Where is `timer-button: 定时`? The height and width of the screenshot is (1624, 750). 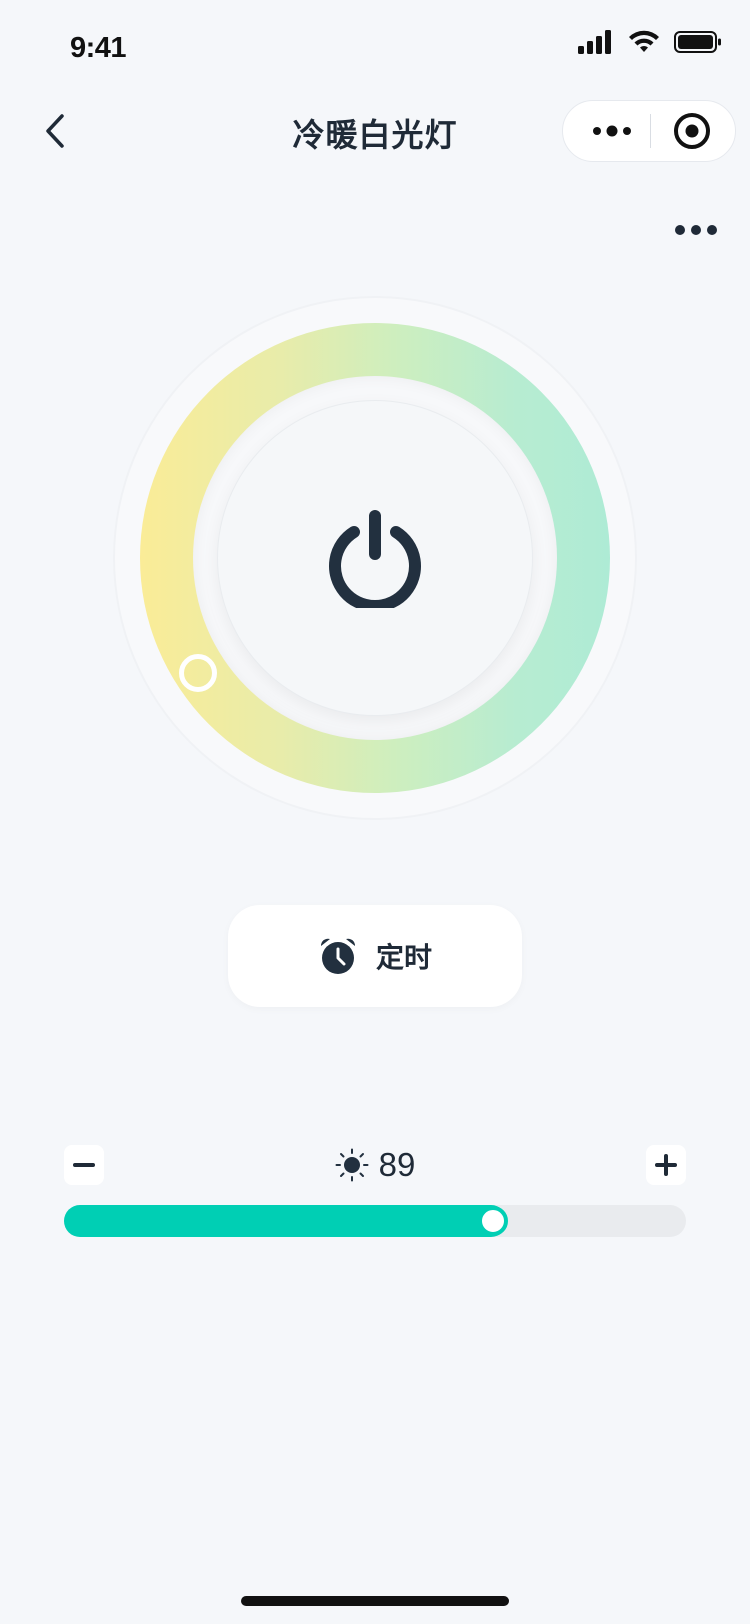 timer-button: 定时 is located at coordinates (375, 956).